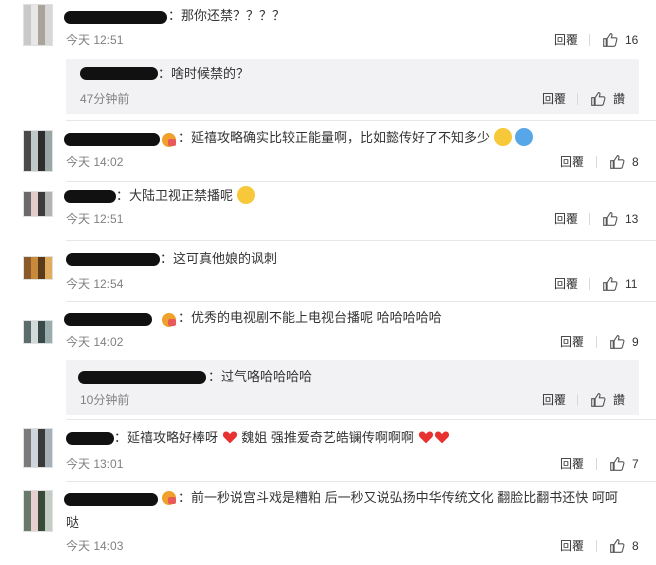 This screenshot has height=565, width=656. I want to click on comment-item: ：延禧攻略好棒呀 魏姐 强推爱奇艺皓镧传啊啊啊 今天 13:01 回覆 7, so click(328, 450).